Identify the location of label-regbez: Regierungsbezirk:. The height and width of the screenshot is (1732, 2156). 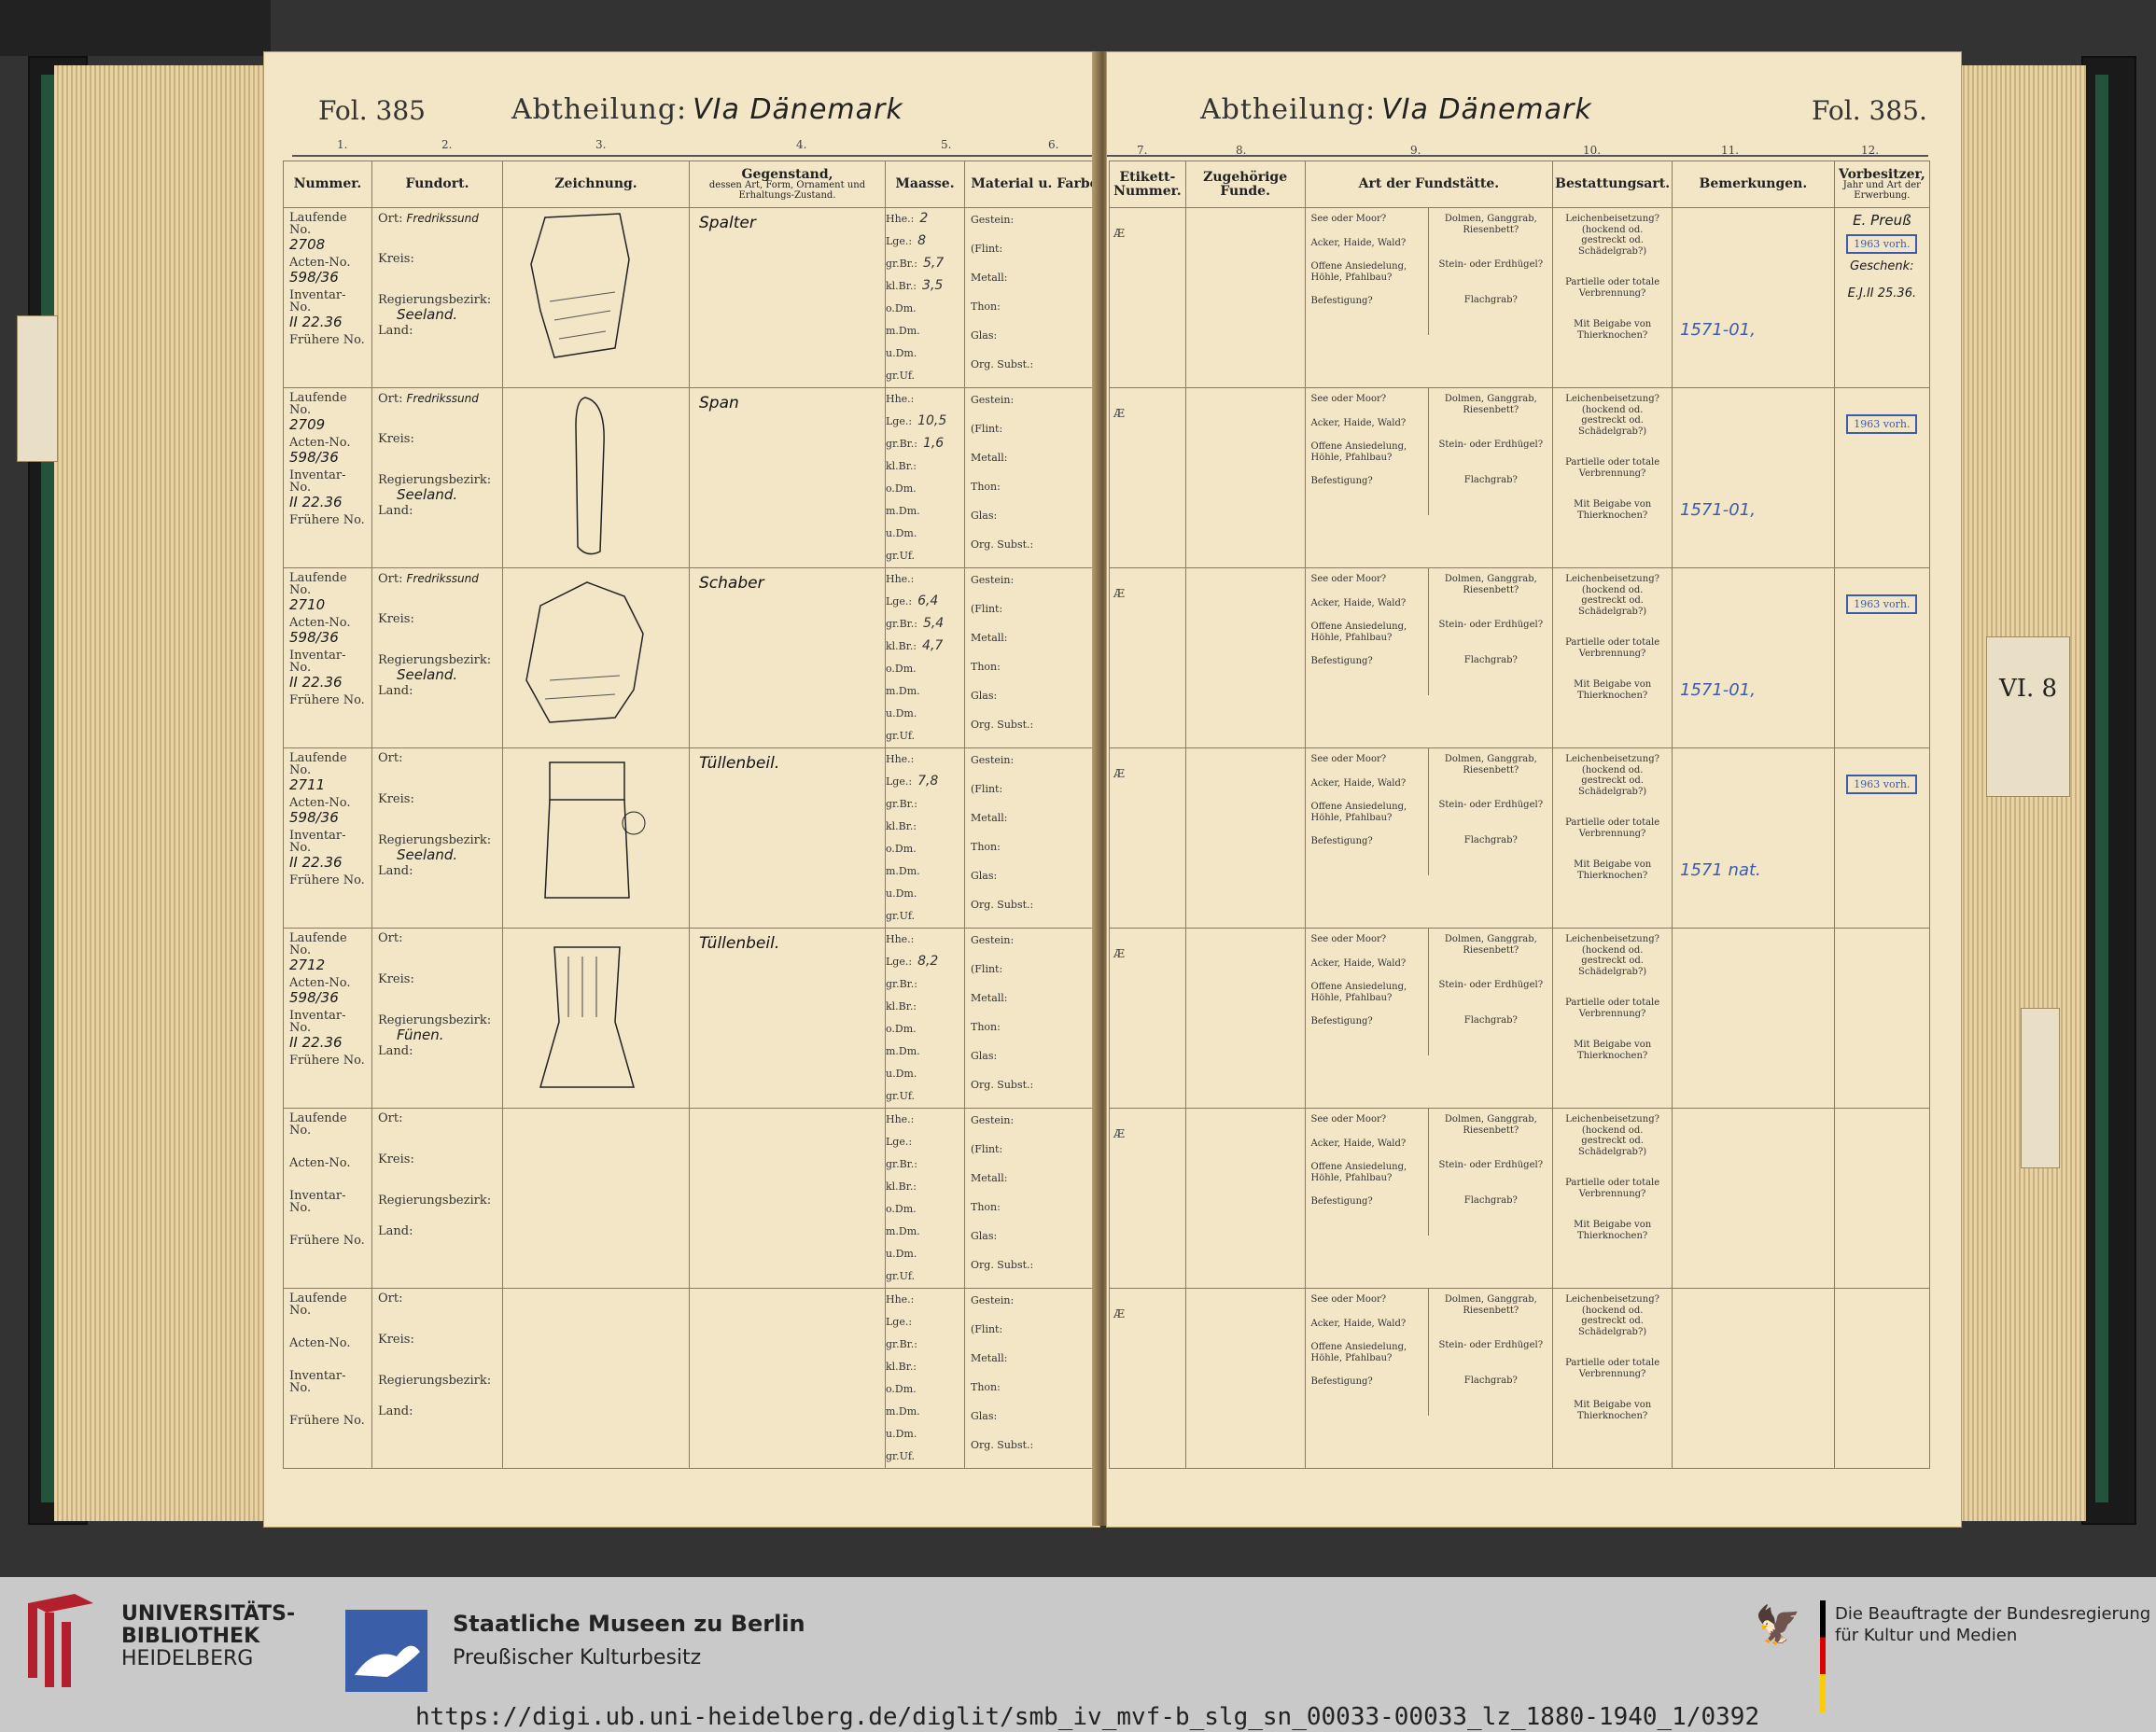
(435, 660).